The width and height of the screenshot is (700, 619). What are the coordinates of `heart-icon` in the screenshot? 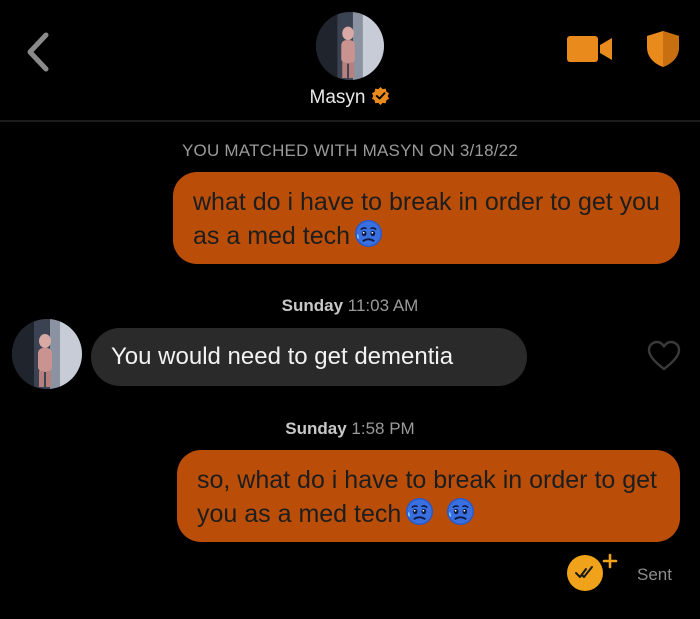 It's located at (664, 356).